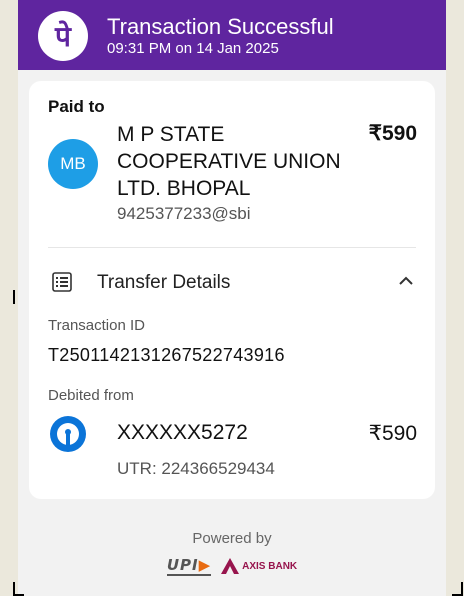 Image resolution: width=464 pixels, height=596 pixels. What do you see at coordinates (392, 433) in the screenshot?
I see `debit-amount: ₹590` at bounding box center [392, 433].